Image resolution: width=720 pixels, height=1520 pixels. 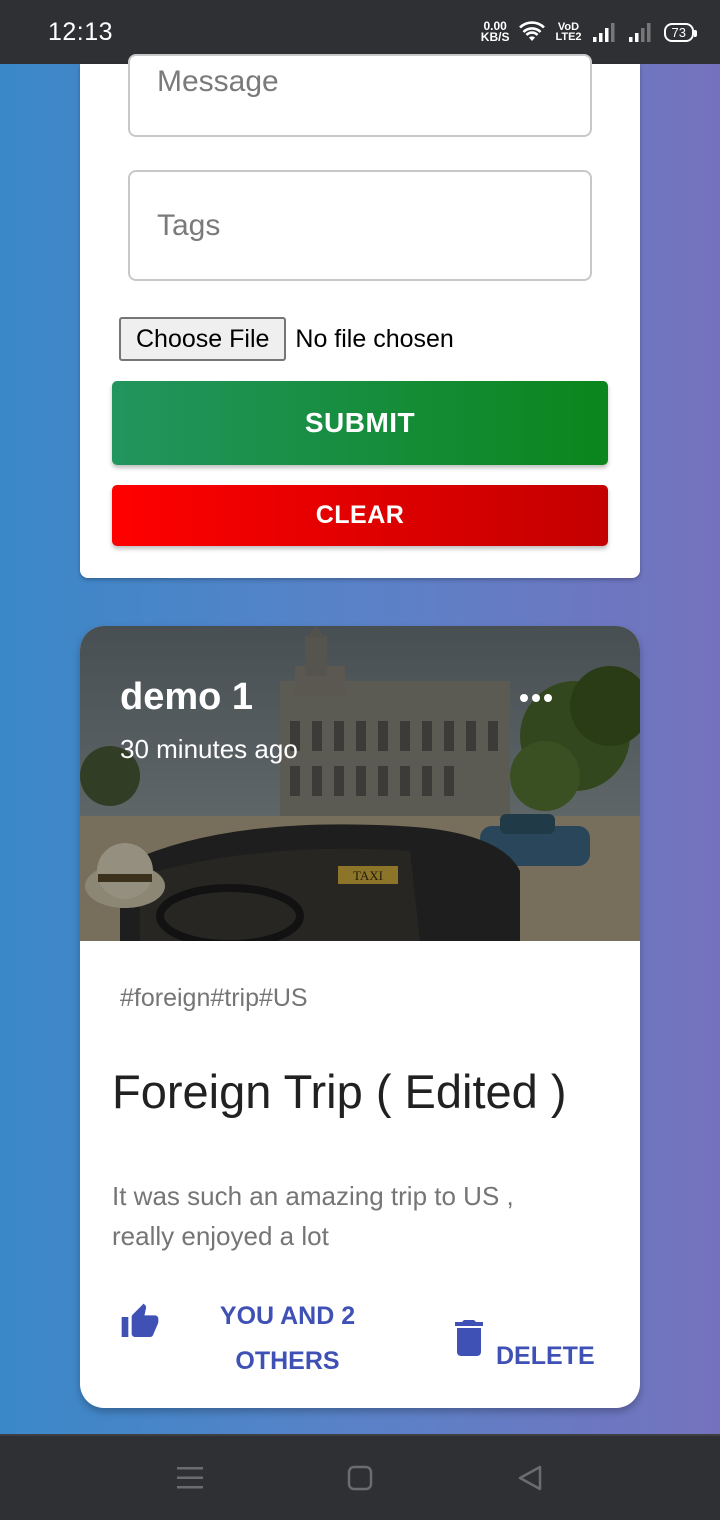 I want to click on net-speed-unit: KB/S, so click(x=495, y=37).